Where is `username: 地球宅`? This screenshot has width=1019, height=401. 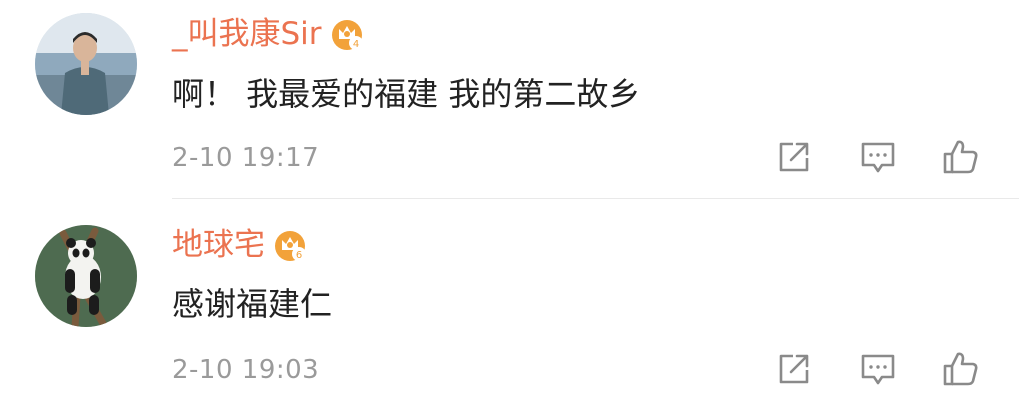
username: 地球宅 is located at coordinates (218, 245).